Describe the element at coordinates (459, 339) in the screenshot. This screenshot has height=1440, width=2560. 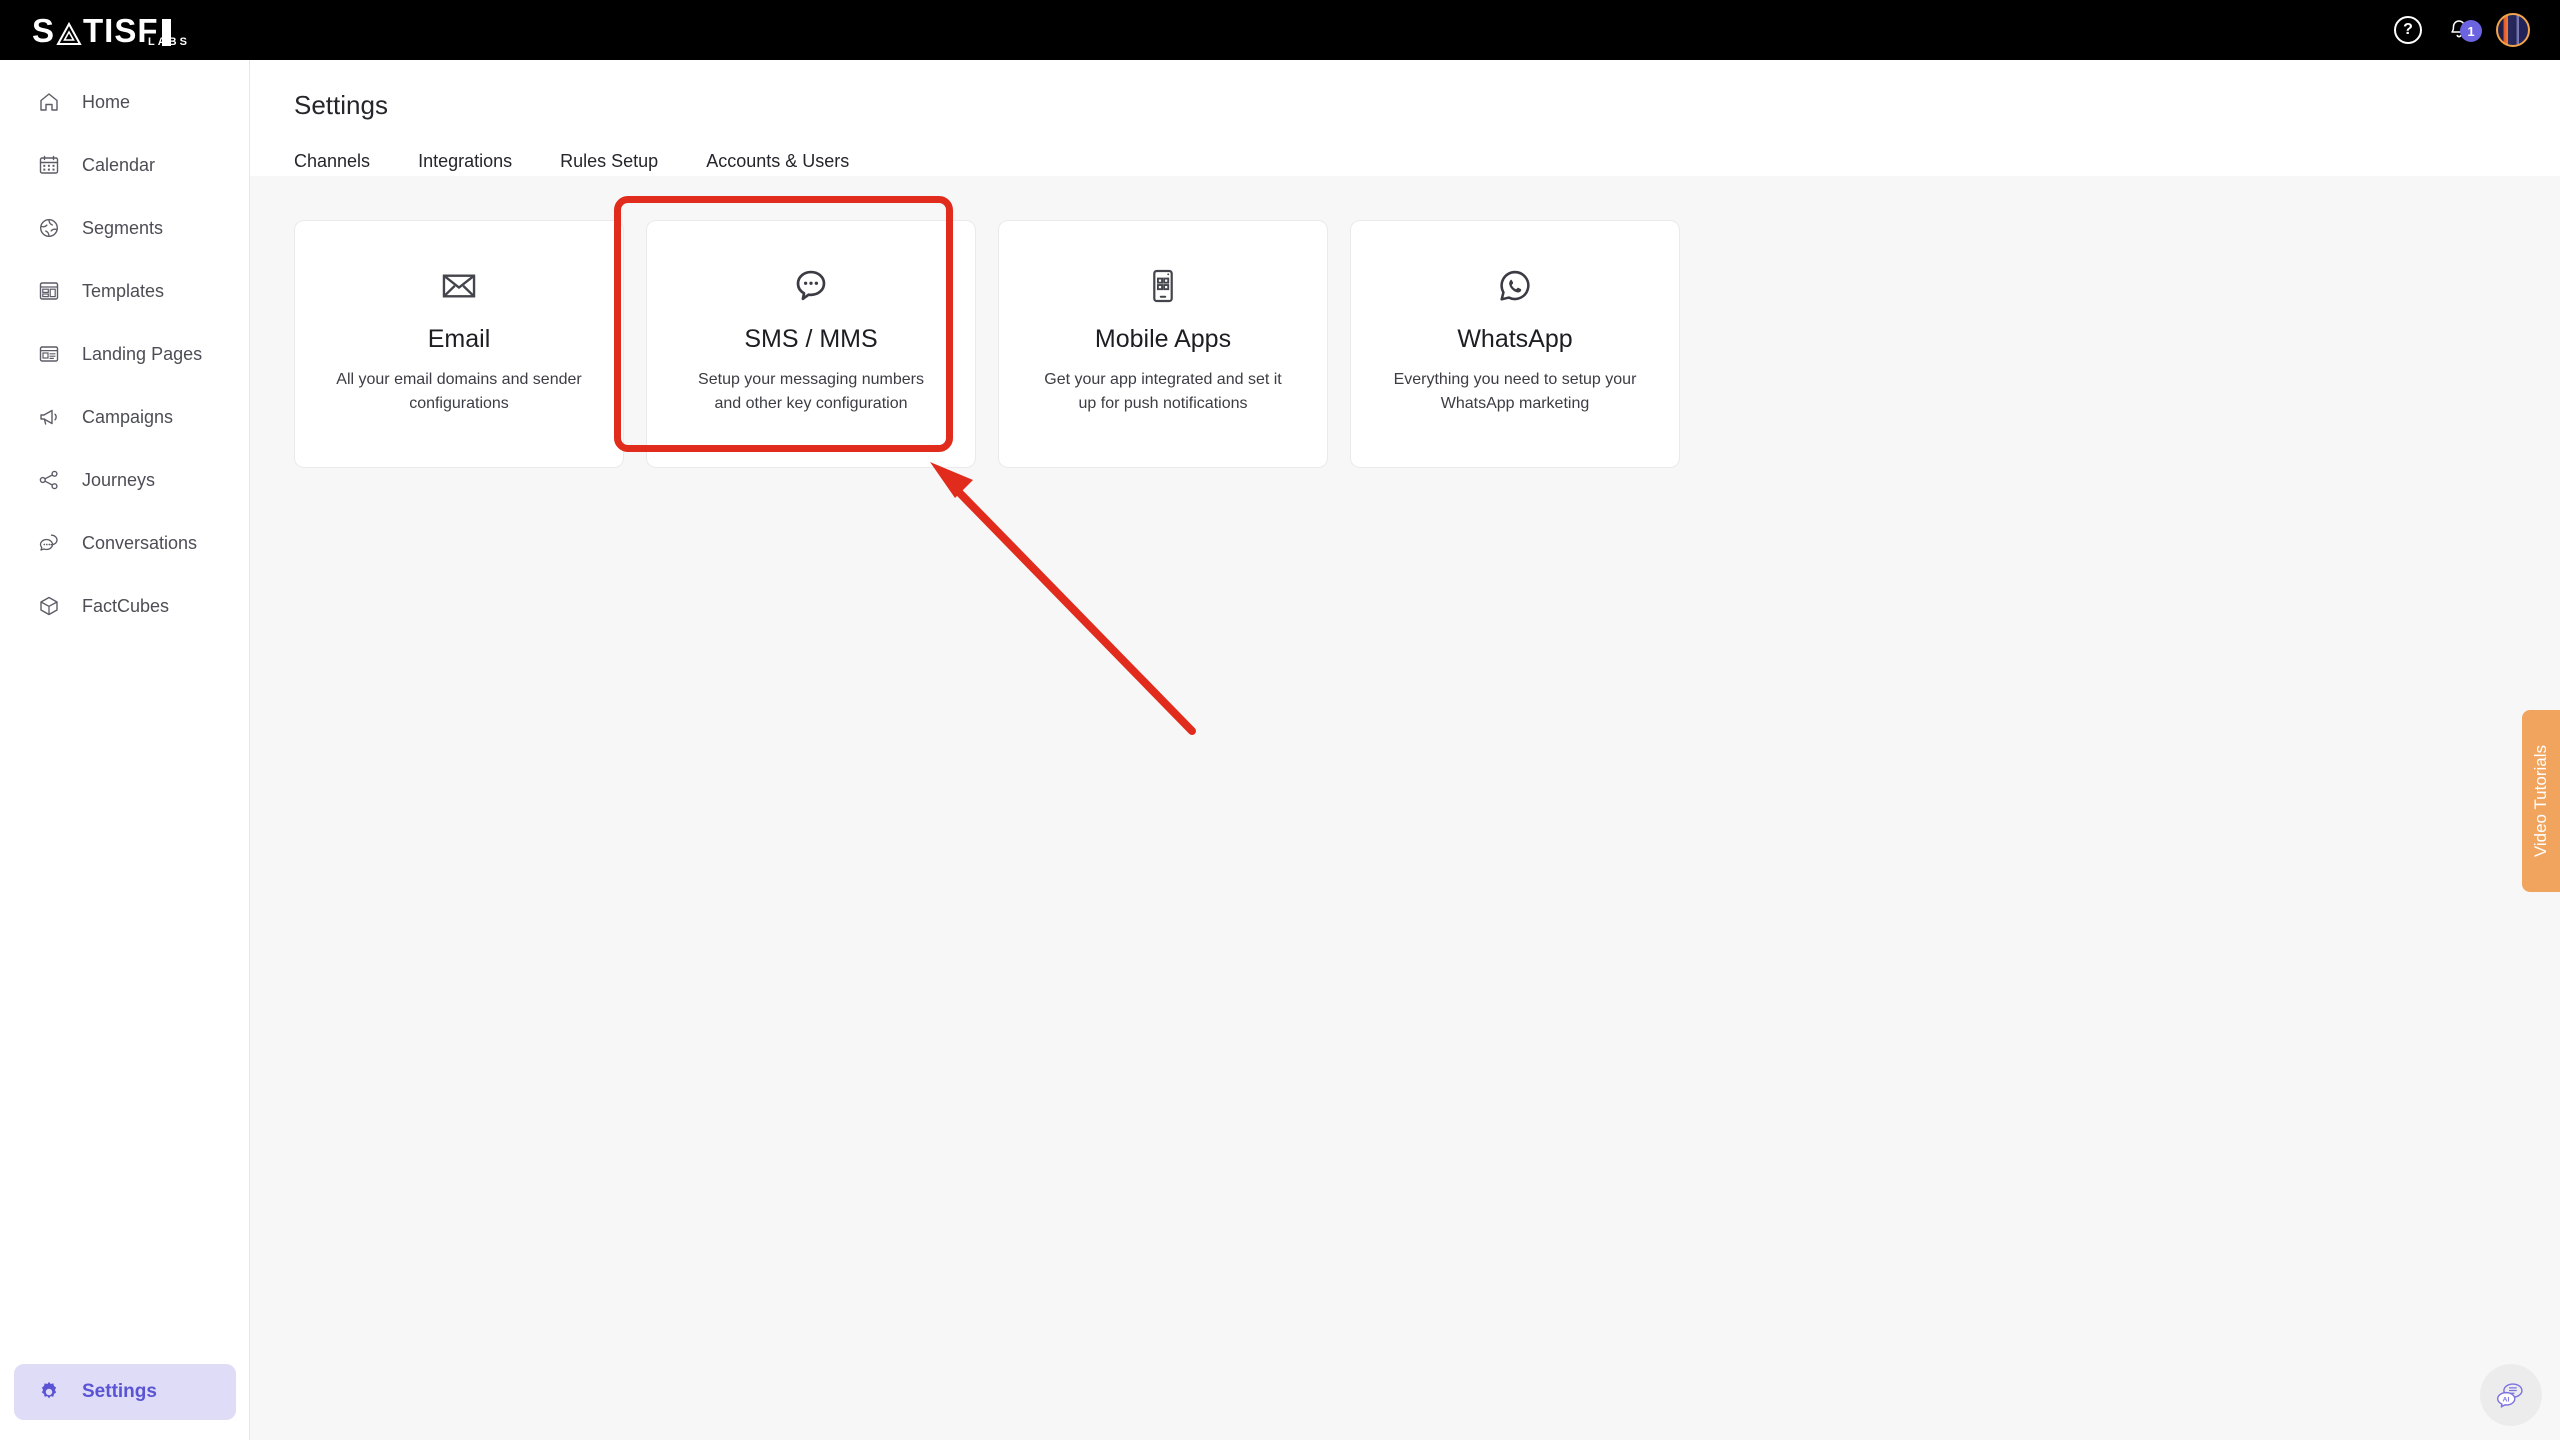
I see `card-title: Email` at that location.